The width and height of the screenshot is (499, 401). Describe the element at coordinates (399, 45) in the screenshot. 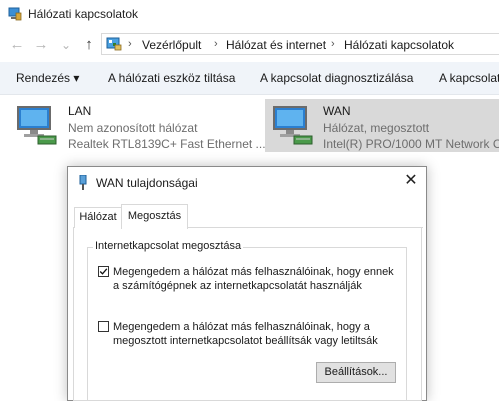

I see `breadcrumb-network-connections: Hálózati kapcsolatok` at that location.